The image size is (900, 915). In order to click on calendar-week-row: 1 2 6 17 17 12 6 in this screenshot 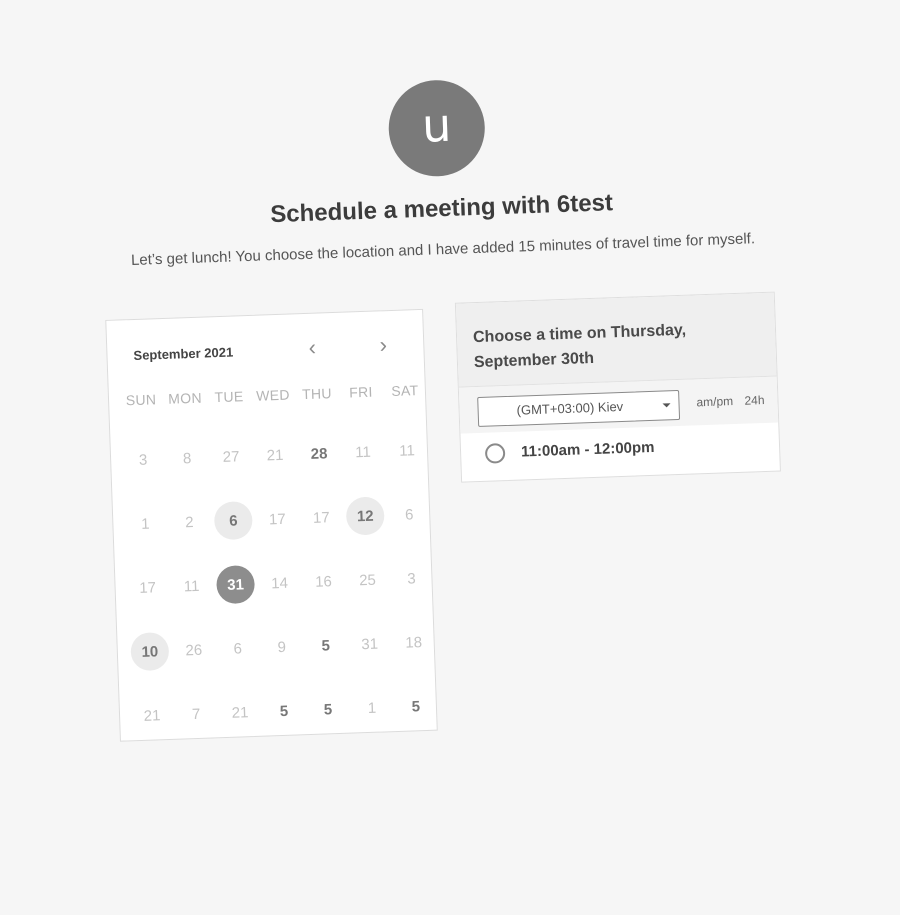, I will do `click(278, 519)`.